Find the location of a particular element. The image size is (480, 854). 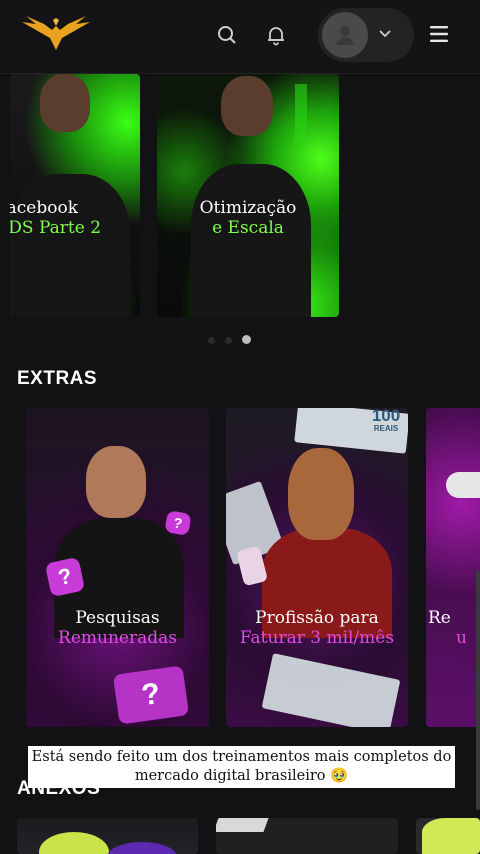

banknote-image is located at coordinates (331, 690).